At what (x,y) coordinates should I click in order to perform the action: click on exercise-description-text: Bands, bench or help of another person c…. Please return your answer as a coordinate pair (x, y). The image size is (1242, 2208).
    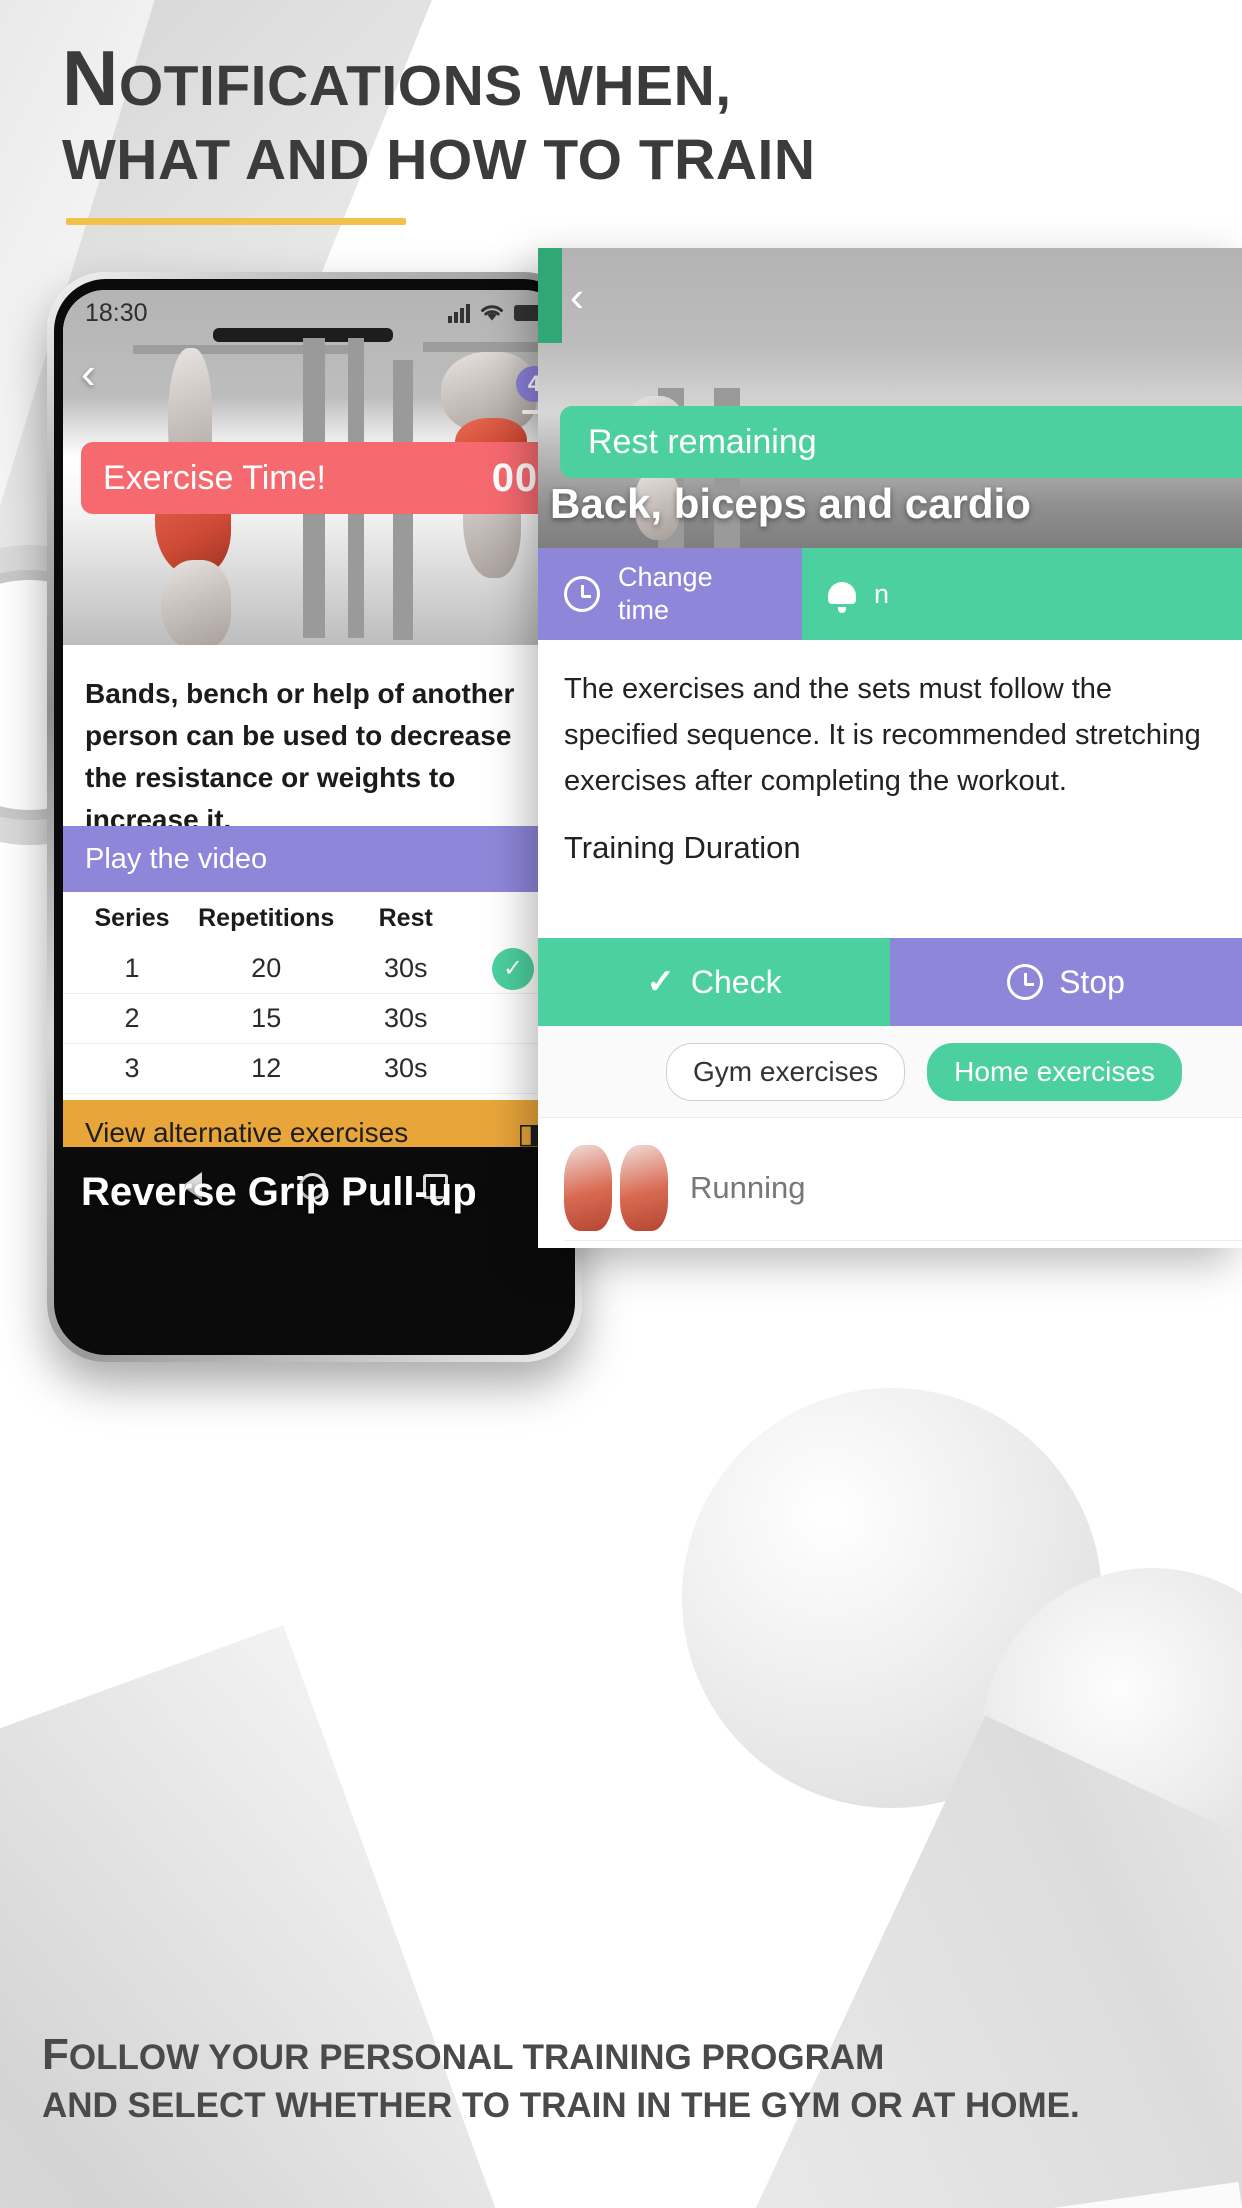
    Looking at the image, I should click on (300, 756).